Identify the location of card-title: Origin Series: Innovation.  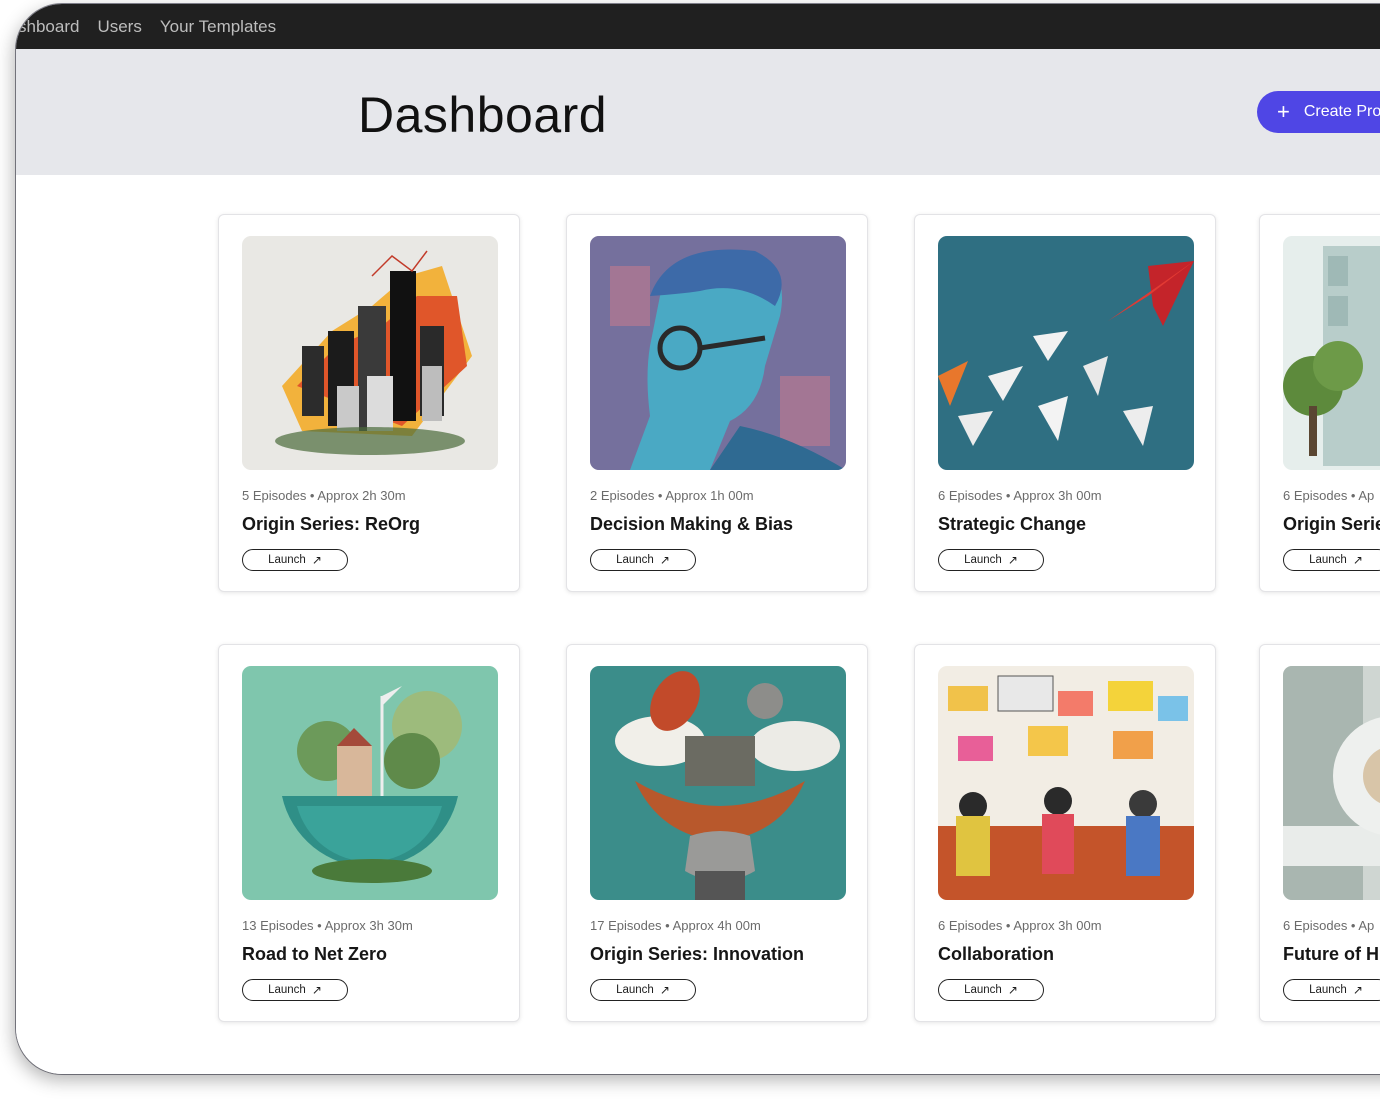
(697, 954).